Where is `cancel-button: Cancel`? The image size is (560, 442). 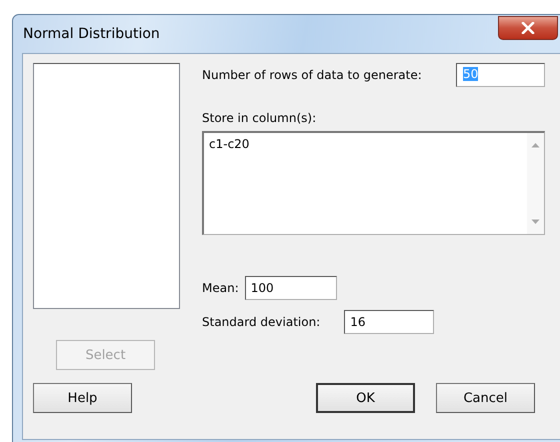
cancel-button: Cancel is located at coordinates (485, 398).